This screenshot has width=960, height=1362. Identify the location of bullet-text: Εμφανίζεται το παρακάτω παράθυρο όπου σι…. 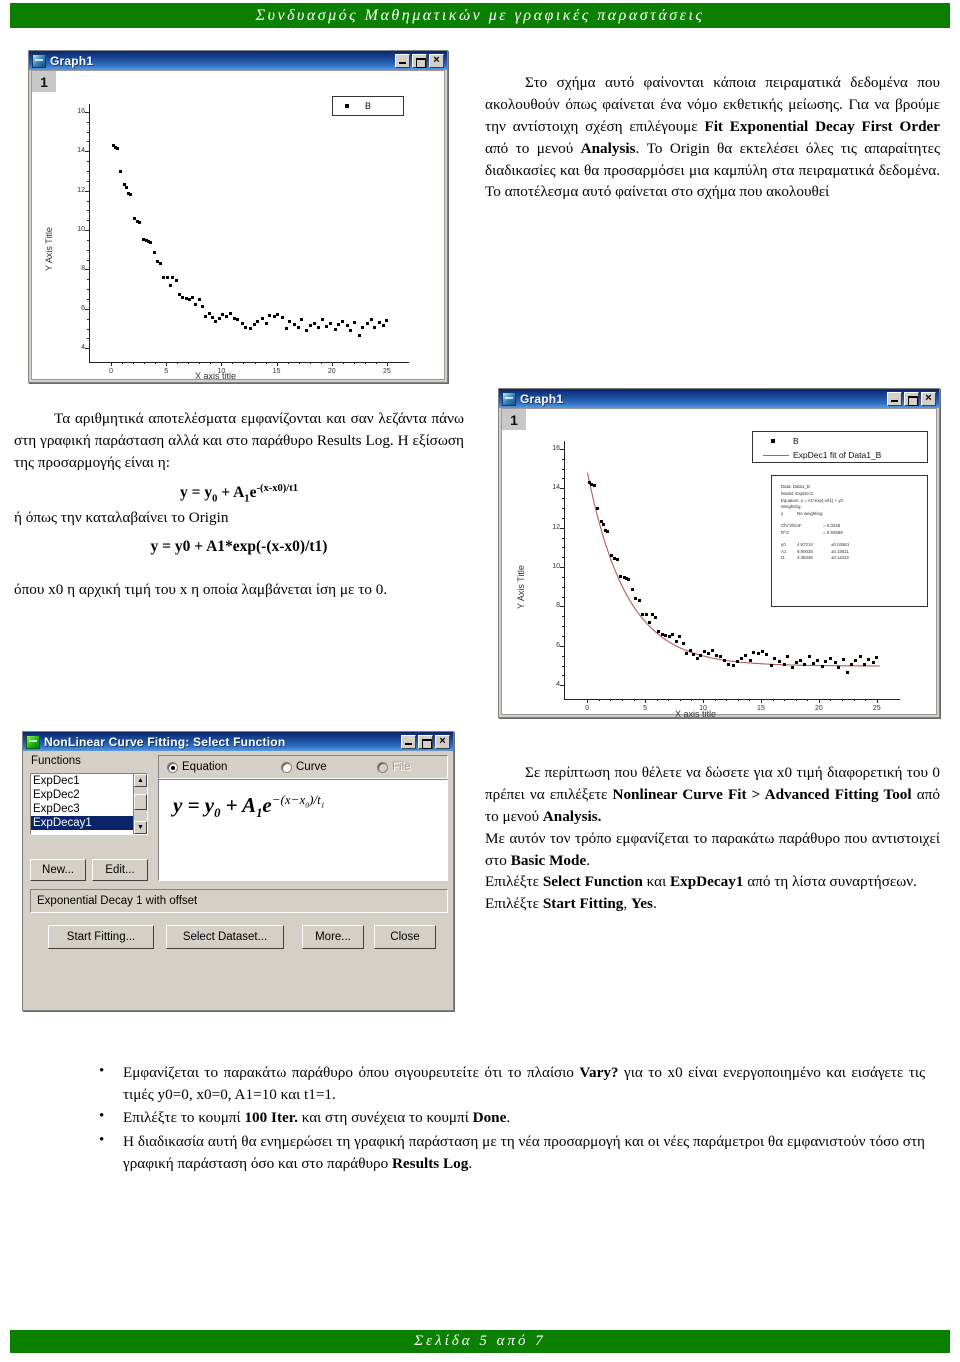
(351, 1072).